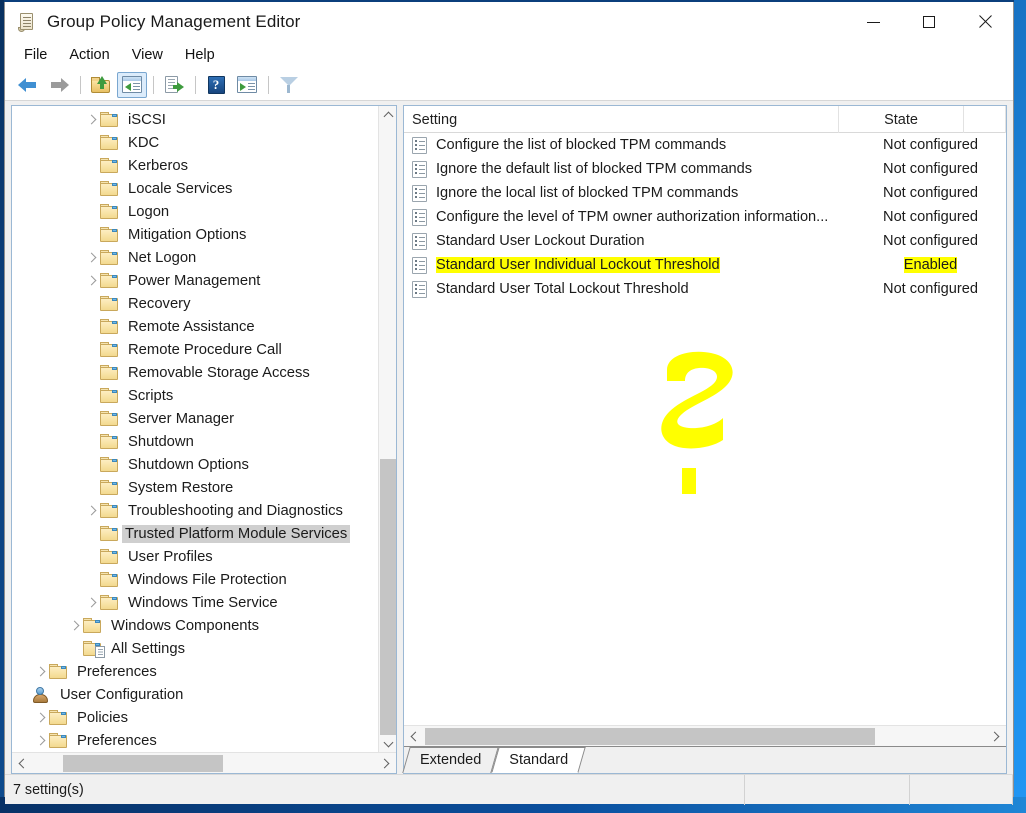  I want to click on tree-item-label: User Profiles, so click(170, 556).